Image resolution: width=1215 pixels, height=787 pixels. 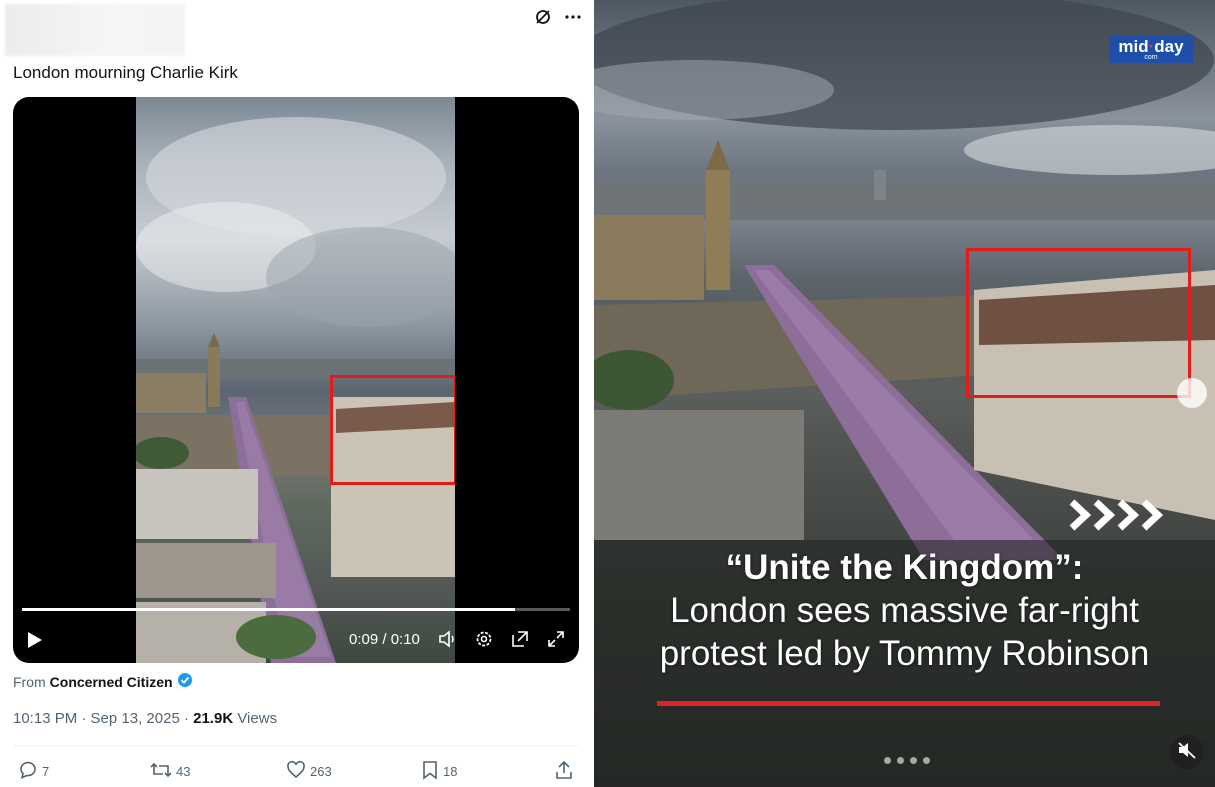 I want to click on carousel-dots, so click(x=907, y=760).